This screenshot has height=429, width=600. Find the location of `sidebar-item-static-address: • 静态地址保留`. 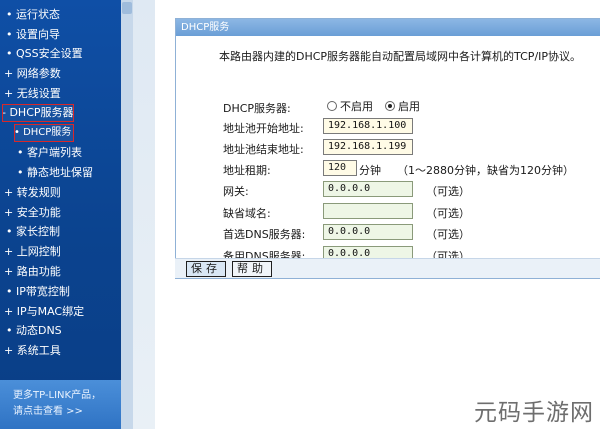

sidebar-item-static-address: • 静态地址保留 is located at coordinates (55, 173).